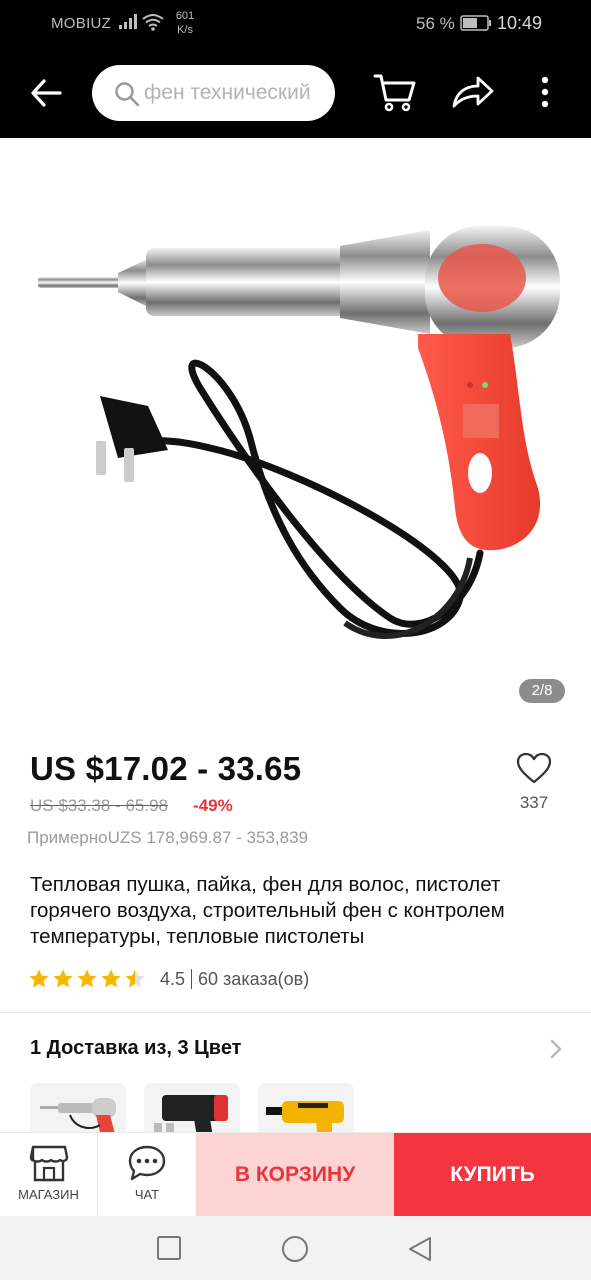 Image resolution: width=591 pixels, height=1280 pixels. I want to click on image-counter: 2/8, so click(542, 691).